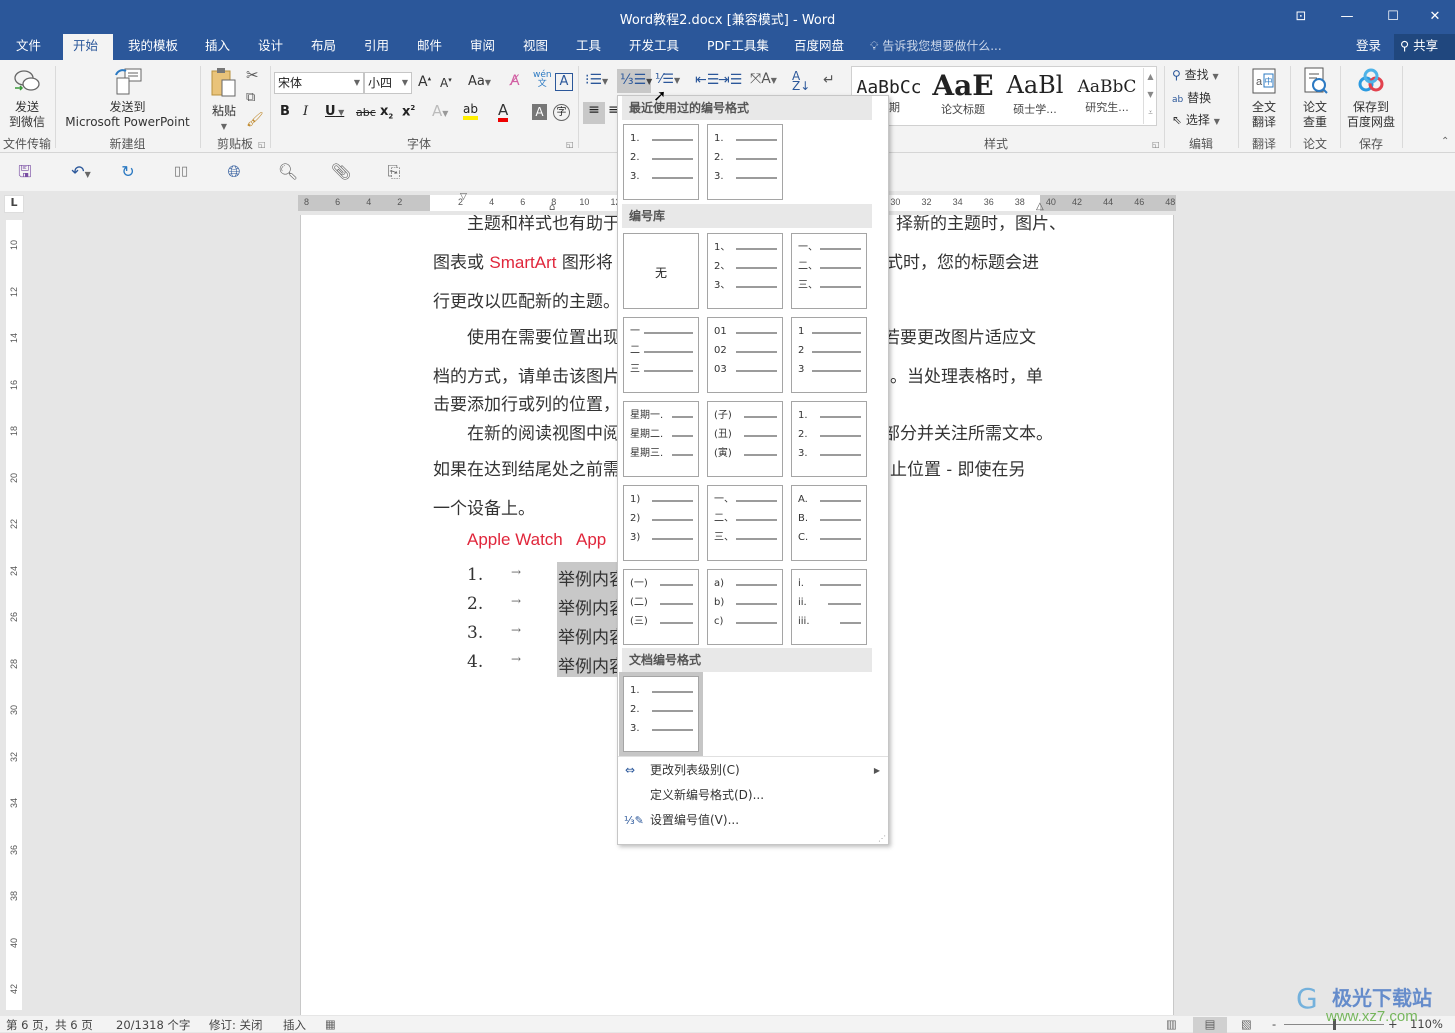 The image size is (1455, 1033). I want to click on print-preview-icon: 🔍︎, so click(288, 172).